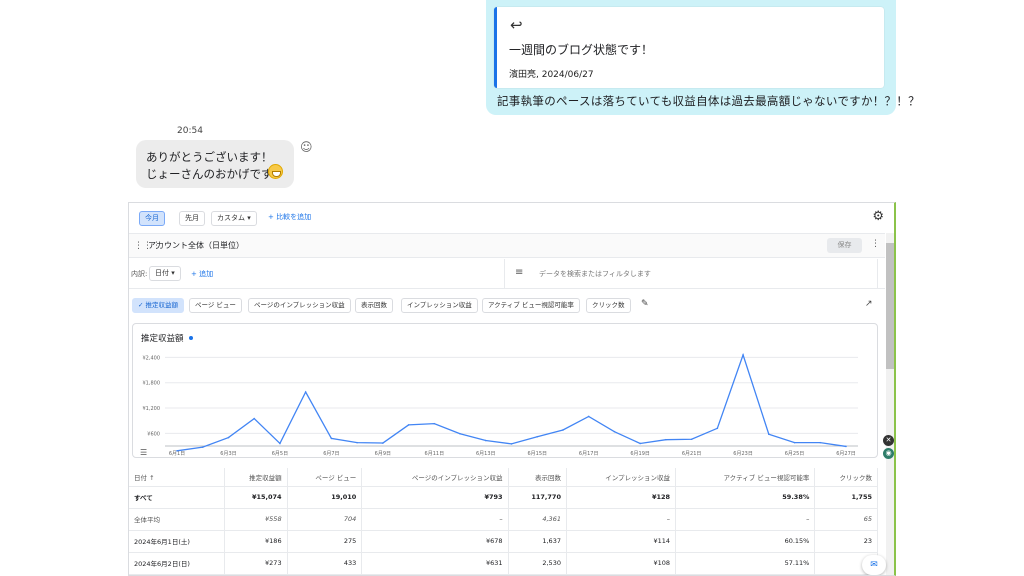 This screenshot has width=1024, height=576. Describe the element at coordinates (507, 274) in the screenshot. I see `filter-row: 内訳: 日付 ▾ + 追加 ≡ データを検索またはフィルタします` at that location.